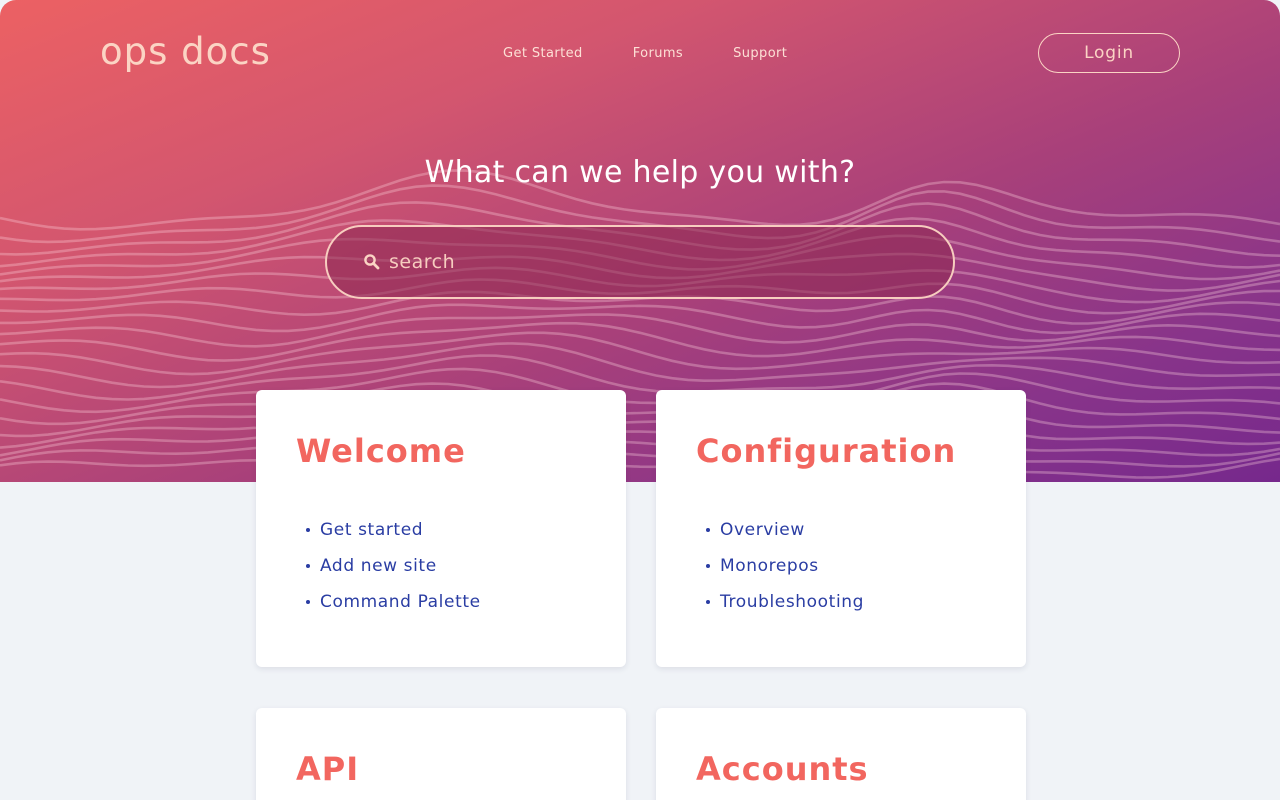 The width and height of the screenshot is (1280, 800). I want to click on card-accounts: Accounts, so click(841, 754).